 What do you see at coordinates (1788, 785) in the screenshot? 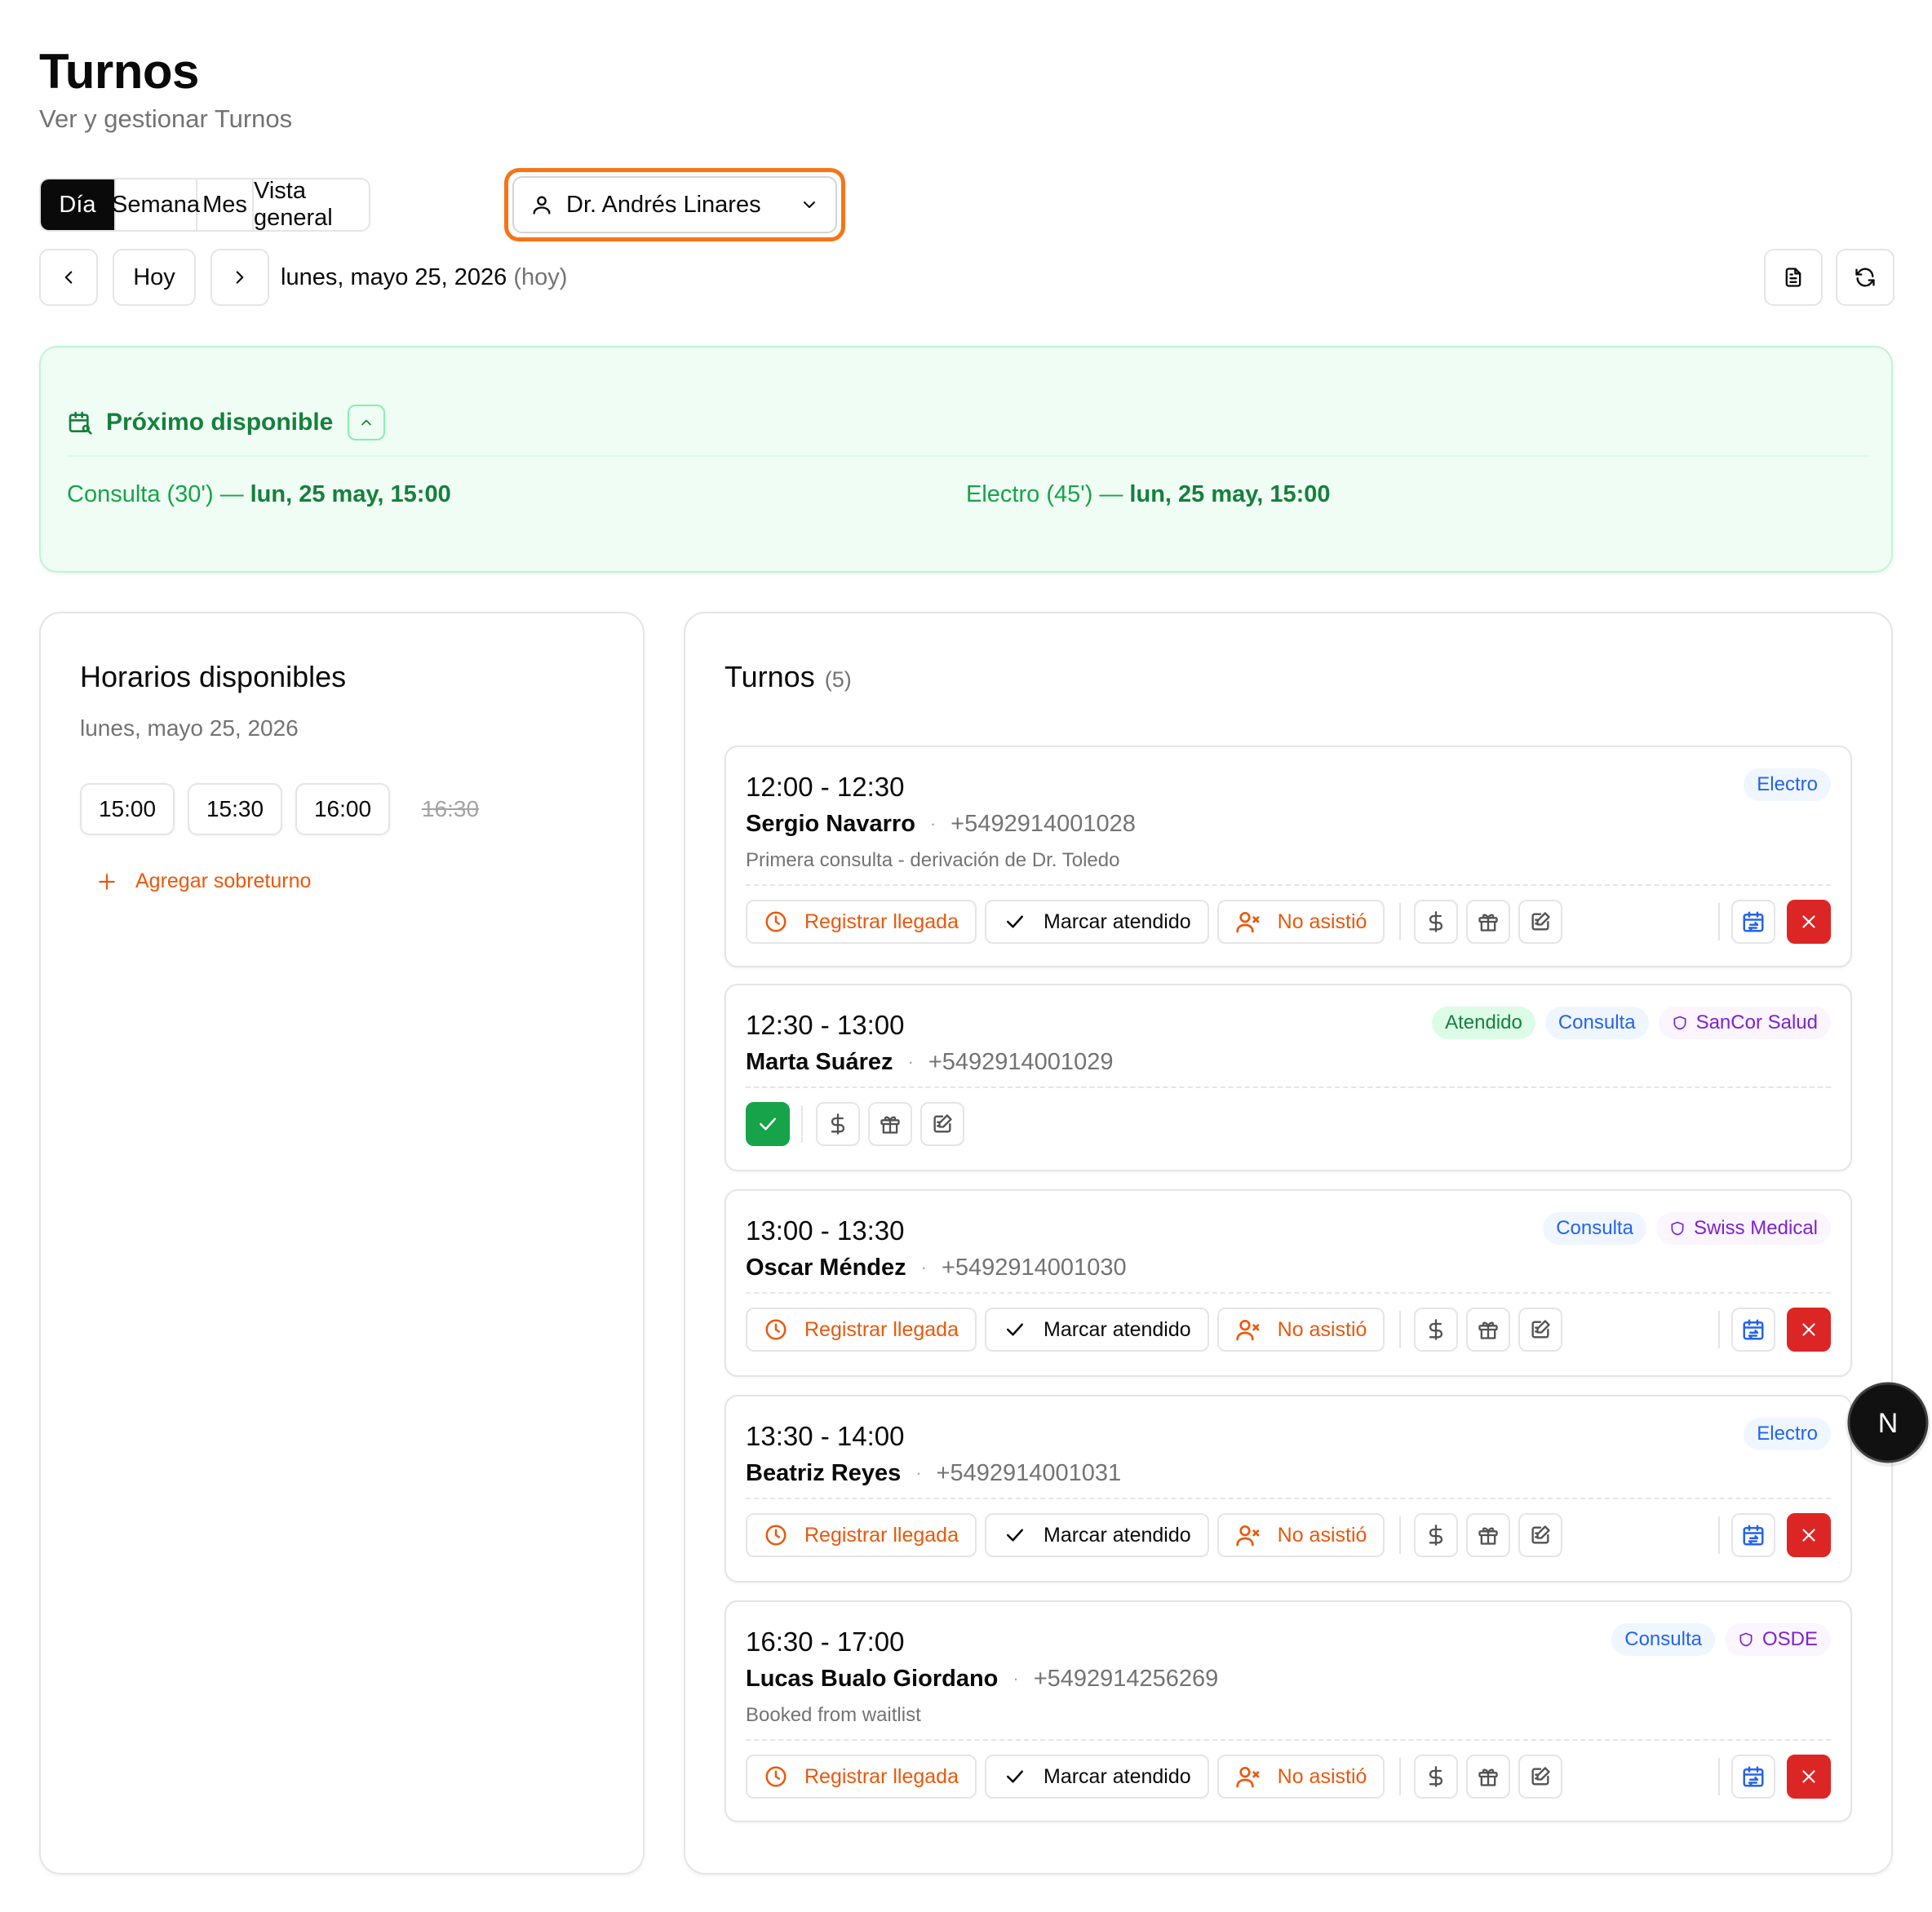
I see `type-badge: Electro` at bounding box center [1788, 785].